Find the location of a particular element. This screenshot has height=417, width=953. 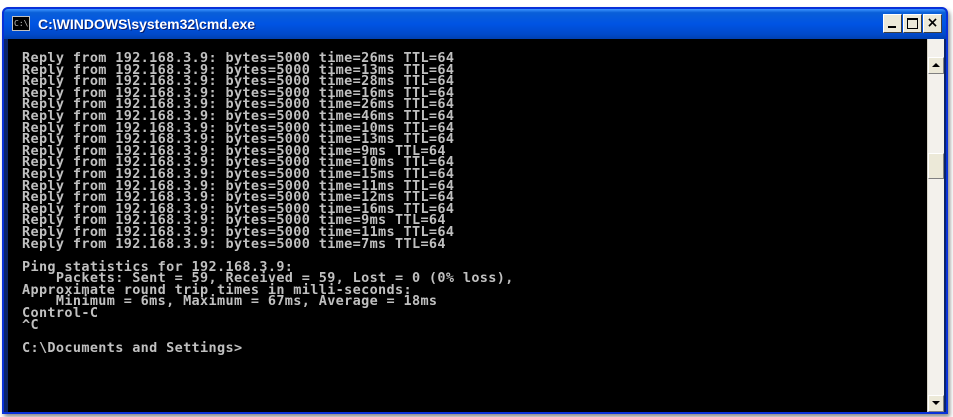

scroll-down-arrow-icon is located at coordinates (936, 403).